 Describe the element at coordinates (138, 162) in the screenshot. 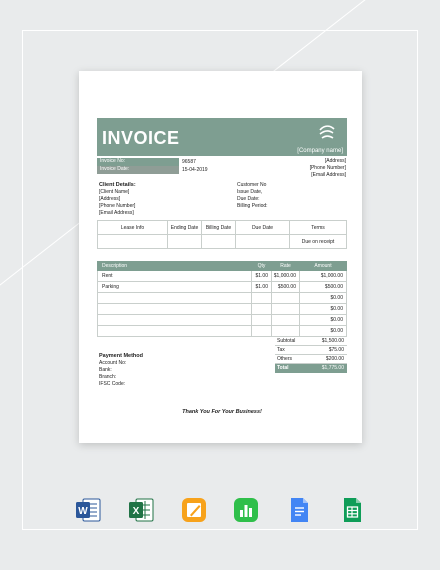

I see `invoice-no-label: Invoice No:` at that location.